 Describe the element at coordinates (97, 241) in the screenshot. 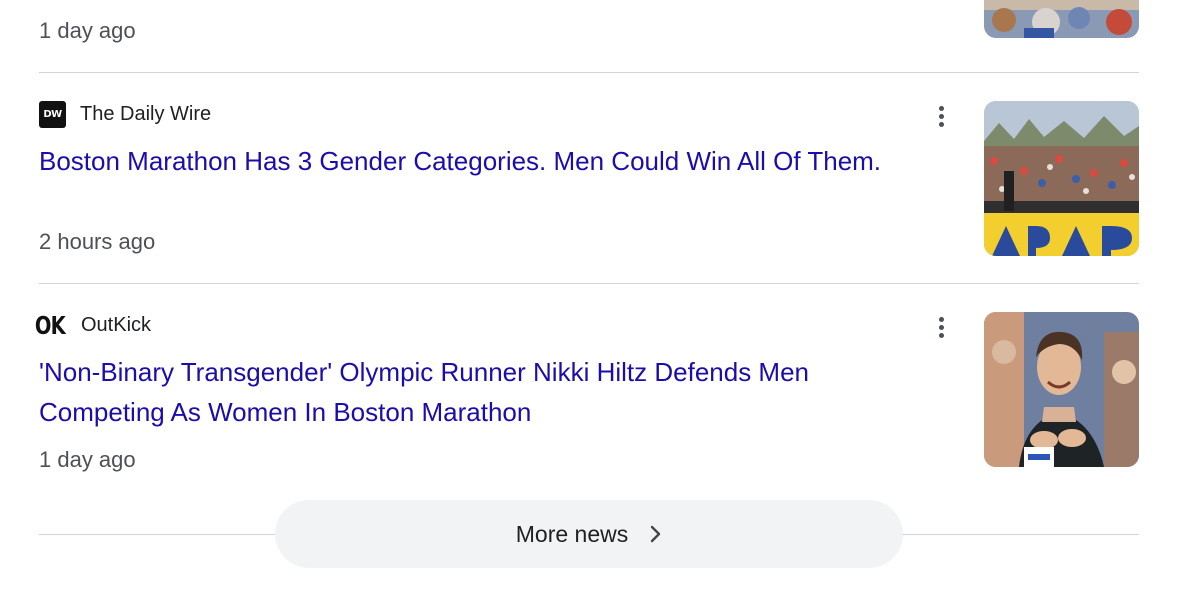

I see `article-timestamp: 2 hours ago` at that location.